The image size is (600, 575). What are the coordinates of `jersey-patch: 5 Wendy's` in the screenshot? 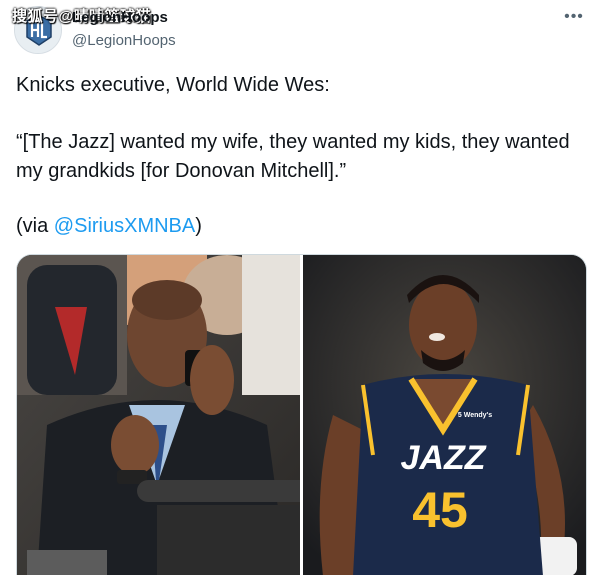 It's located at (475, 415).